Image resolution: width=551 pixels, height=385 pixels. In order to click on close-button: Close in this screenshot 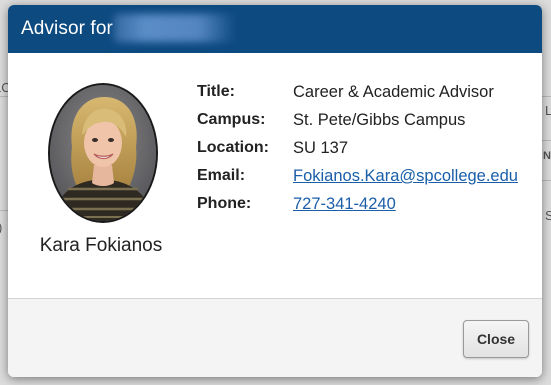, I will do `click(496, 339)`.